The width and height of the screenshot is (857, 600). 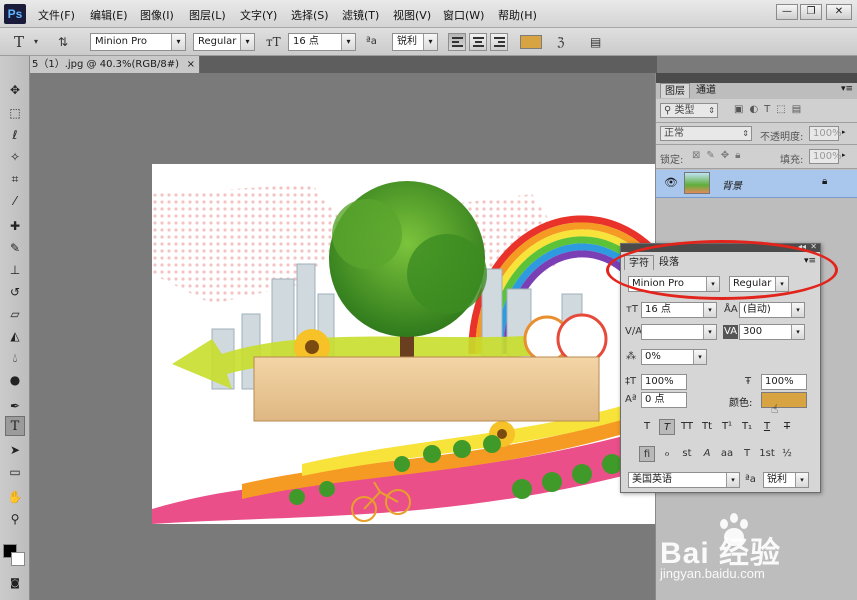 What do you see at coordinates (499, 42) in the screenshot?
I see `align-right-button` at bounding box center [499, 42].